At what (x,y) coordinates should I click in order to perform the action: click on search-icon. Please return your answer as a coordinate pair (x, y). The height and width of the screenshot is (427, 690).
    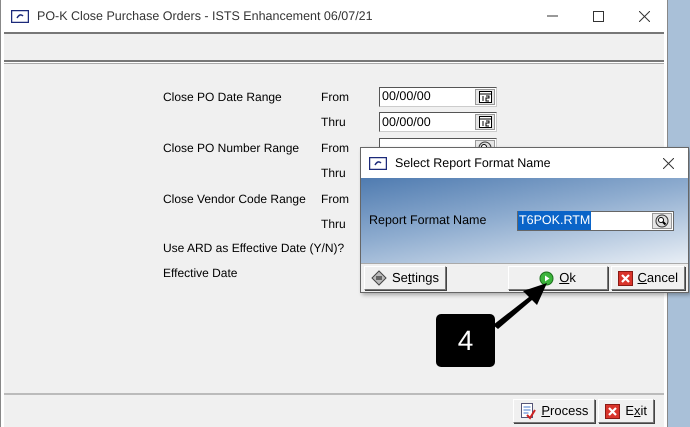
    Looking at the image, I should click on (662, 221).